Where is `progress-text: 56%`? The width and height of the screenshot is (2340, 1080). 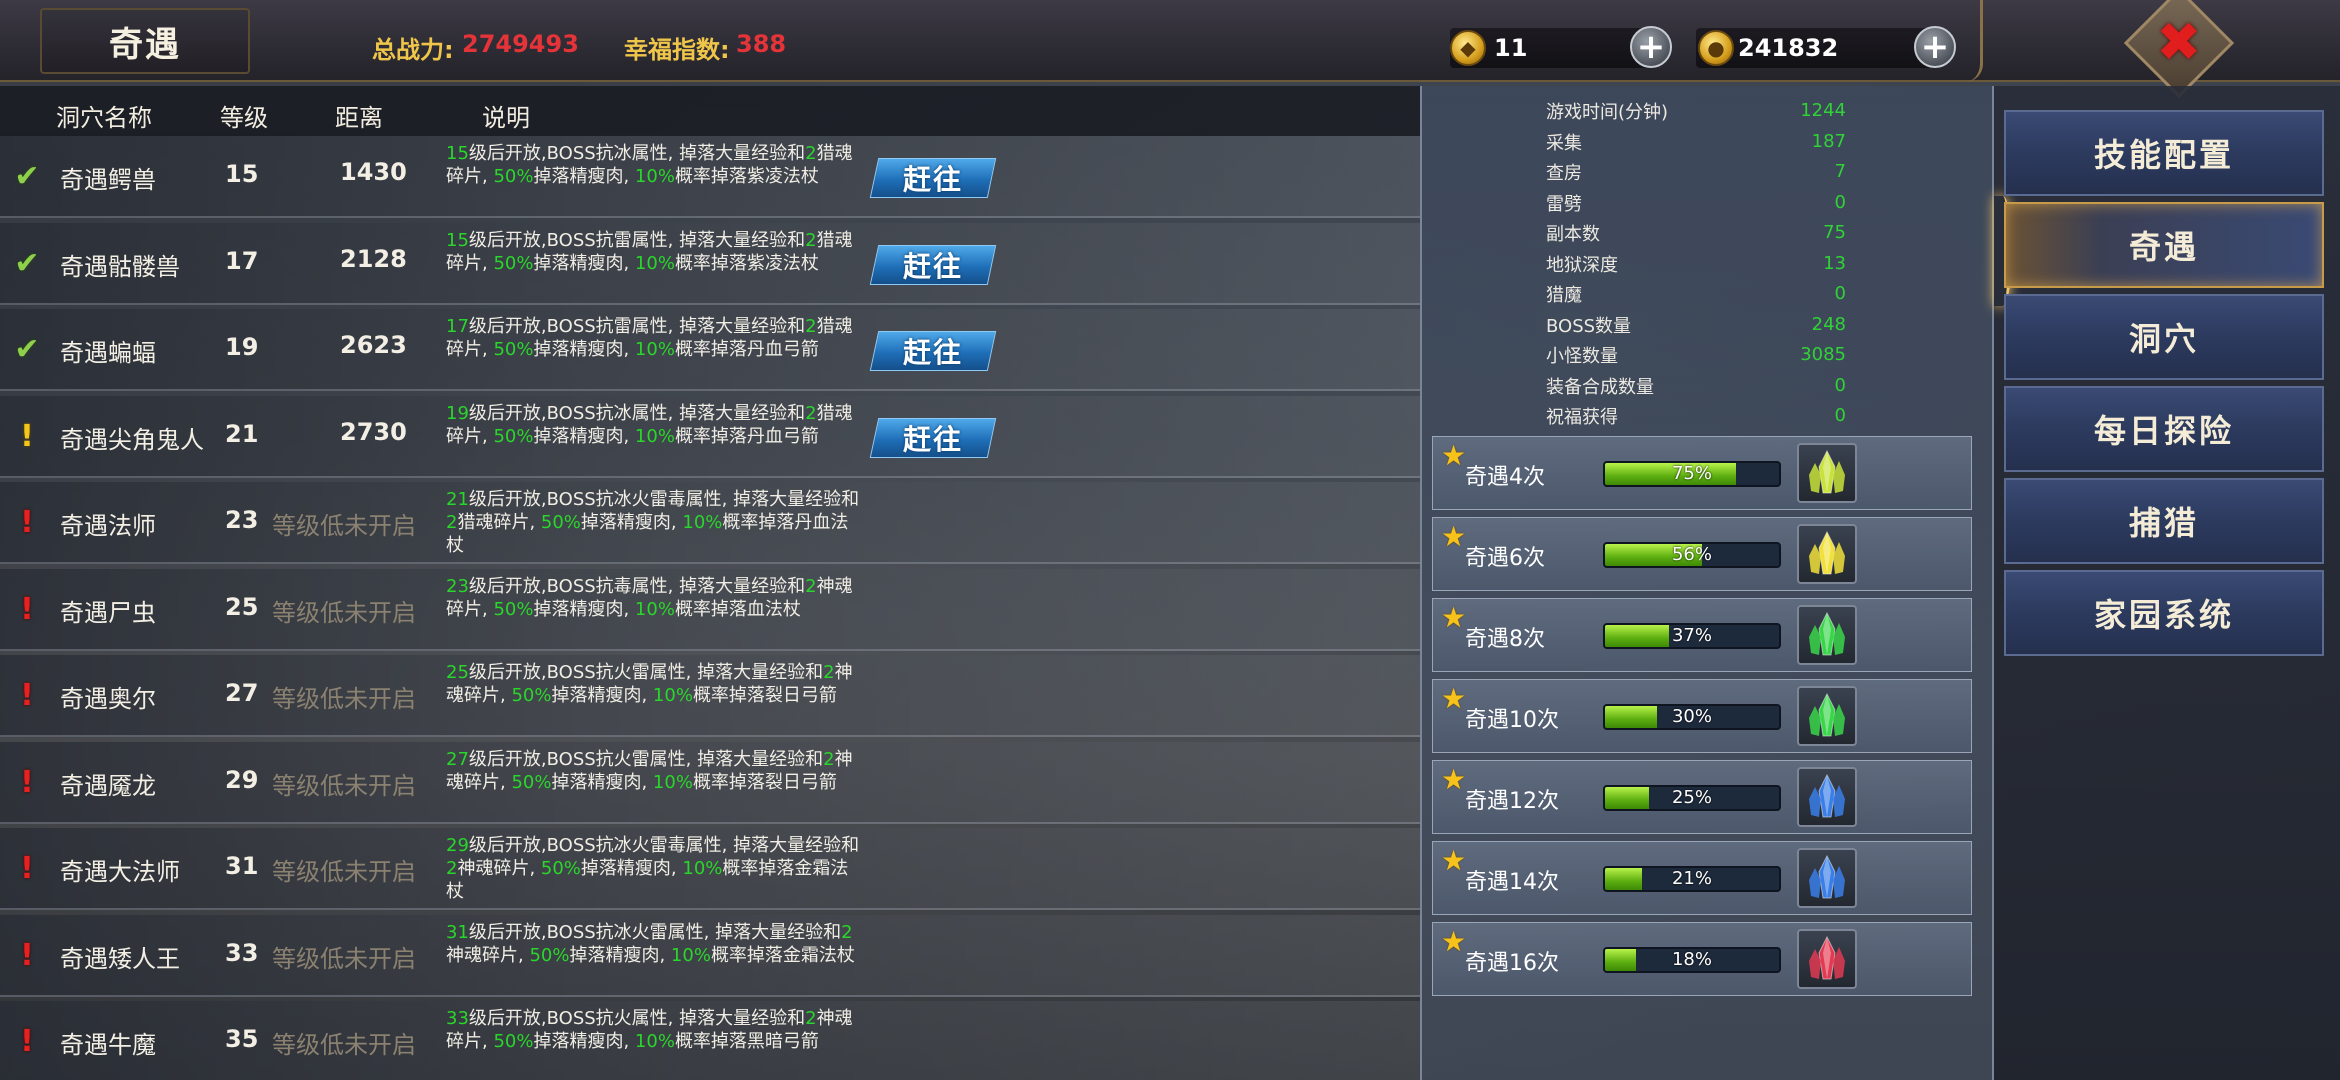 progress-text: 56% is located at coordinates (1691, 554).